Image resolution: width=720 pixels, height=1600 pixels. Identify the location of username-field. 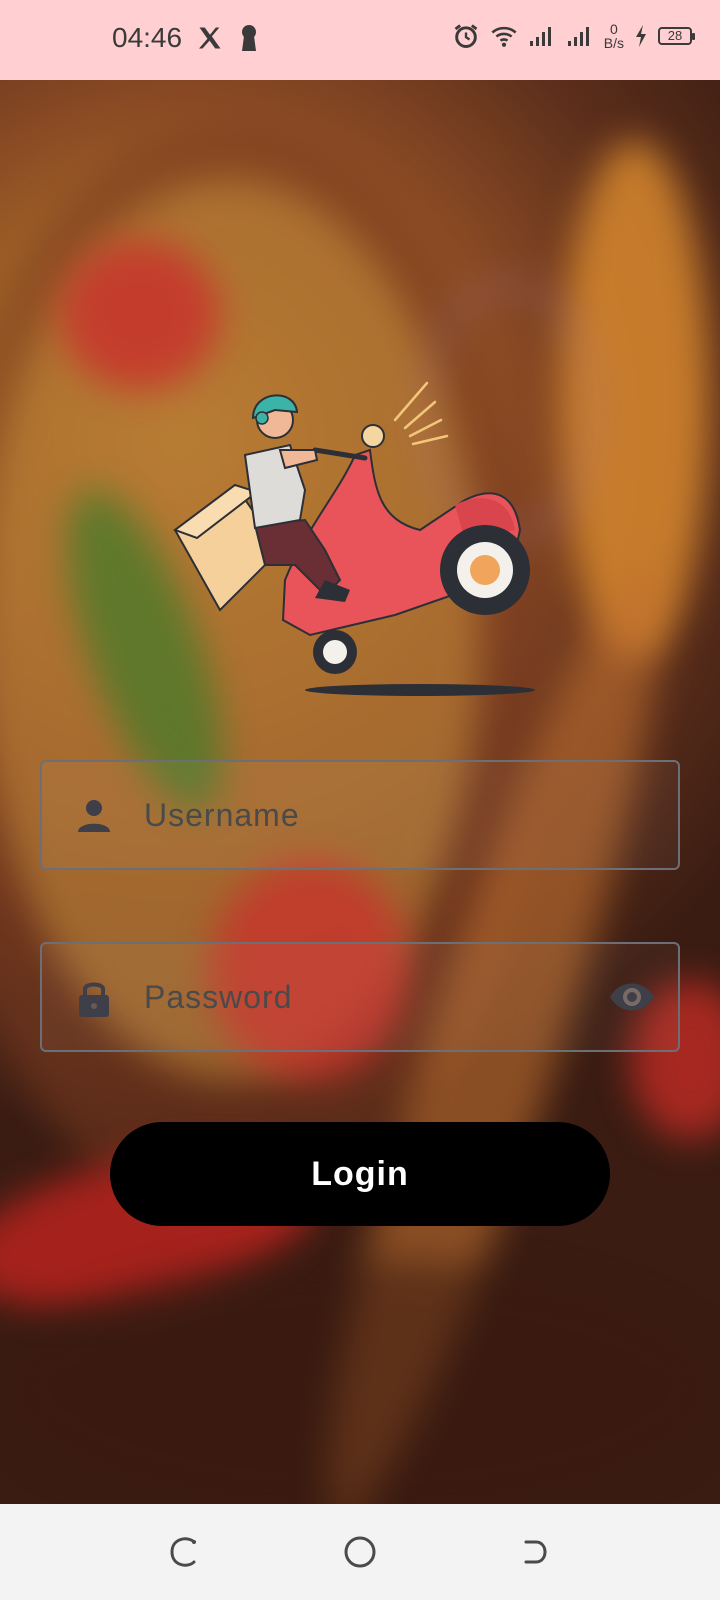
(360, 815).